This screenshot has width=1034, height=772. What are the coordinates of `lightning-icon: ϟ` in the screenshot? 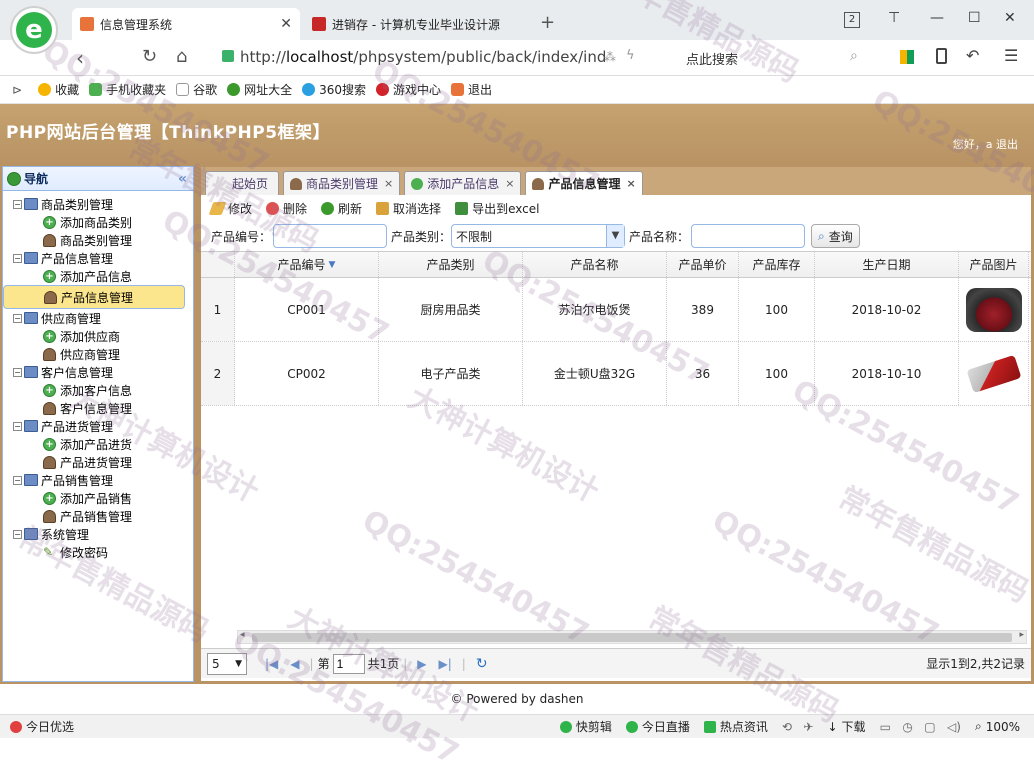 It's located at (630, 55).